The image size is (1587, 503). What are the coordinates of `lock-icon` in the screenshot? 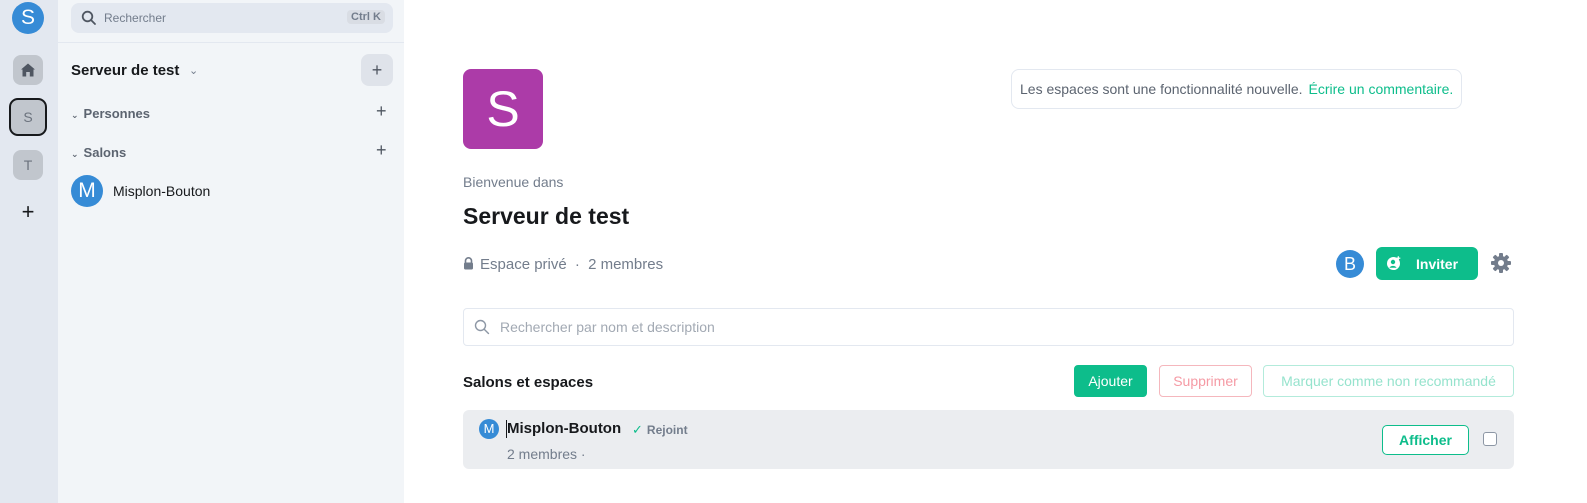 It's located at (468, 263).